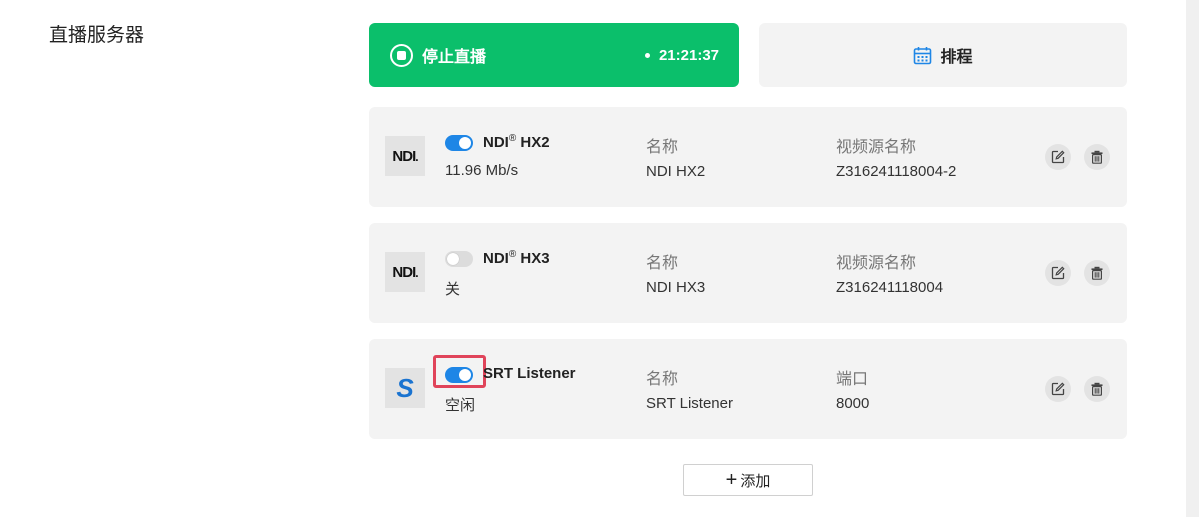  I want to click on port-label: 端口, so click(852, 379).